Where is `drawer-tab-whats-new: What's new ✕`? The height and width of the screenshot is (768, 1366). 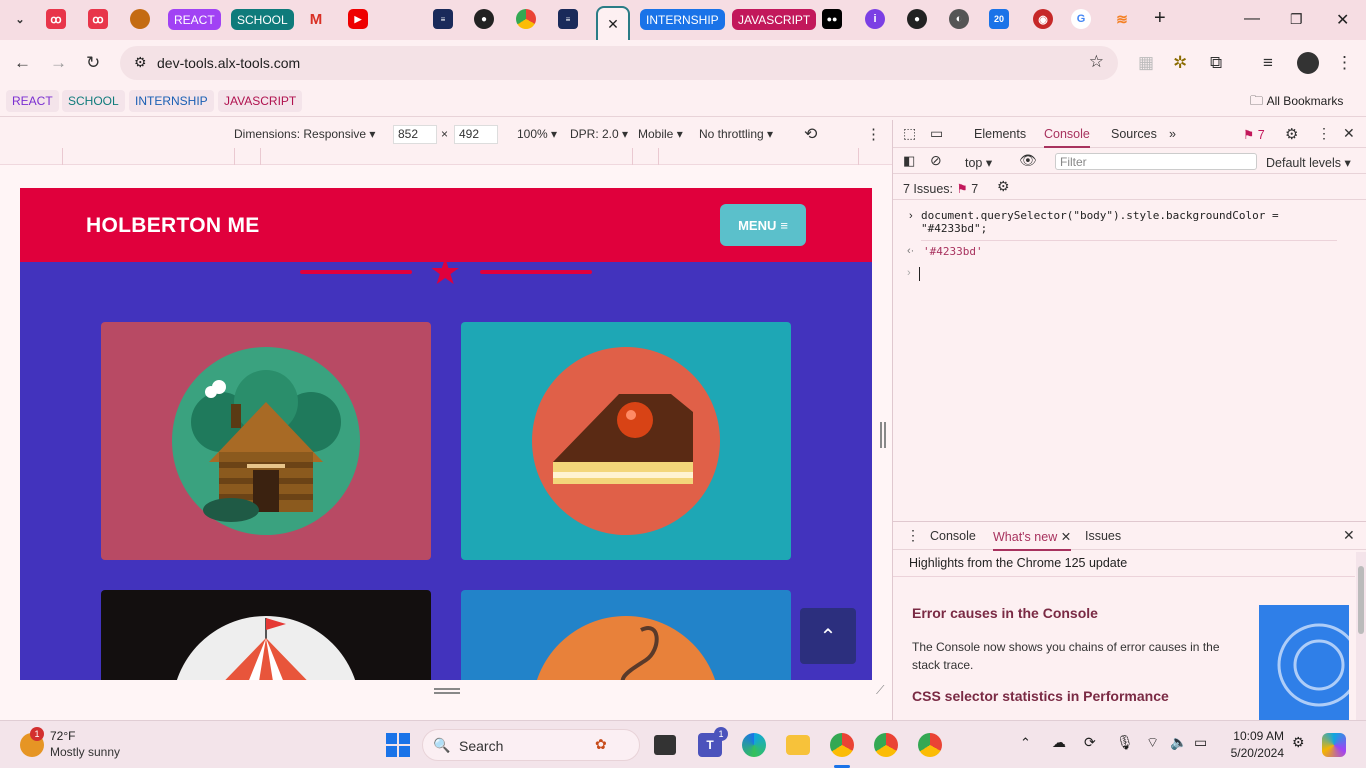 drawer-tab-whats-new: What's new ✕ is located at coordinates (1032, 540).